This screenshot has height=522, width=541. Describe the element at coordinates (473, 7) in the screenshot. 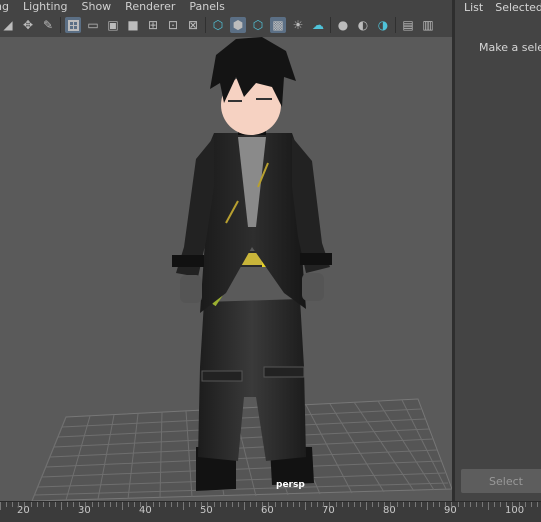

I see `menu-list: List` at that location.